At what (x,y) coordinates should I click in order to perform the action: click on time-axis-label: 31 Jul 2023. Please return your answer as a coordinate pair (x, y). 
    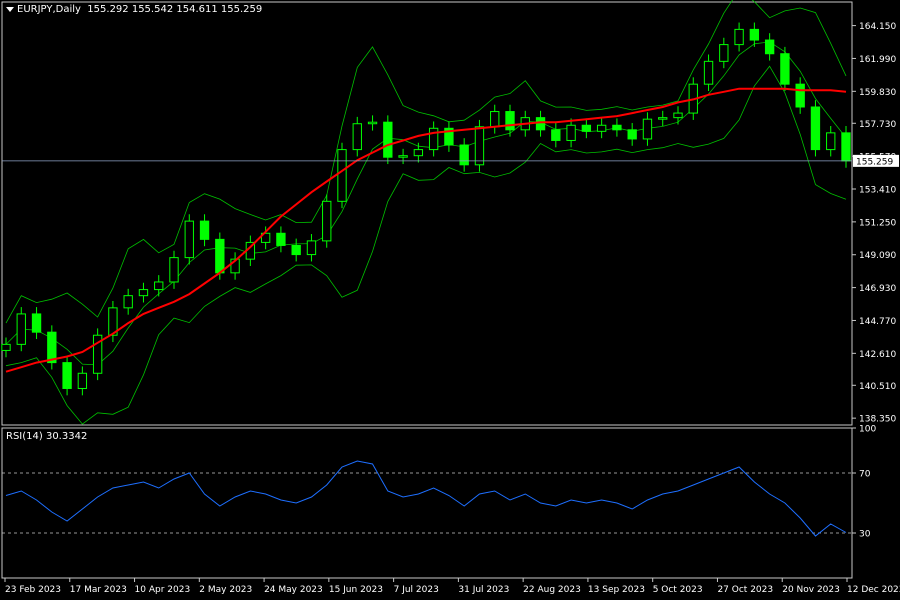
    Looking at the image, I should click on (483, 590).